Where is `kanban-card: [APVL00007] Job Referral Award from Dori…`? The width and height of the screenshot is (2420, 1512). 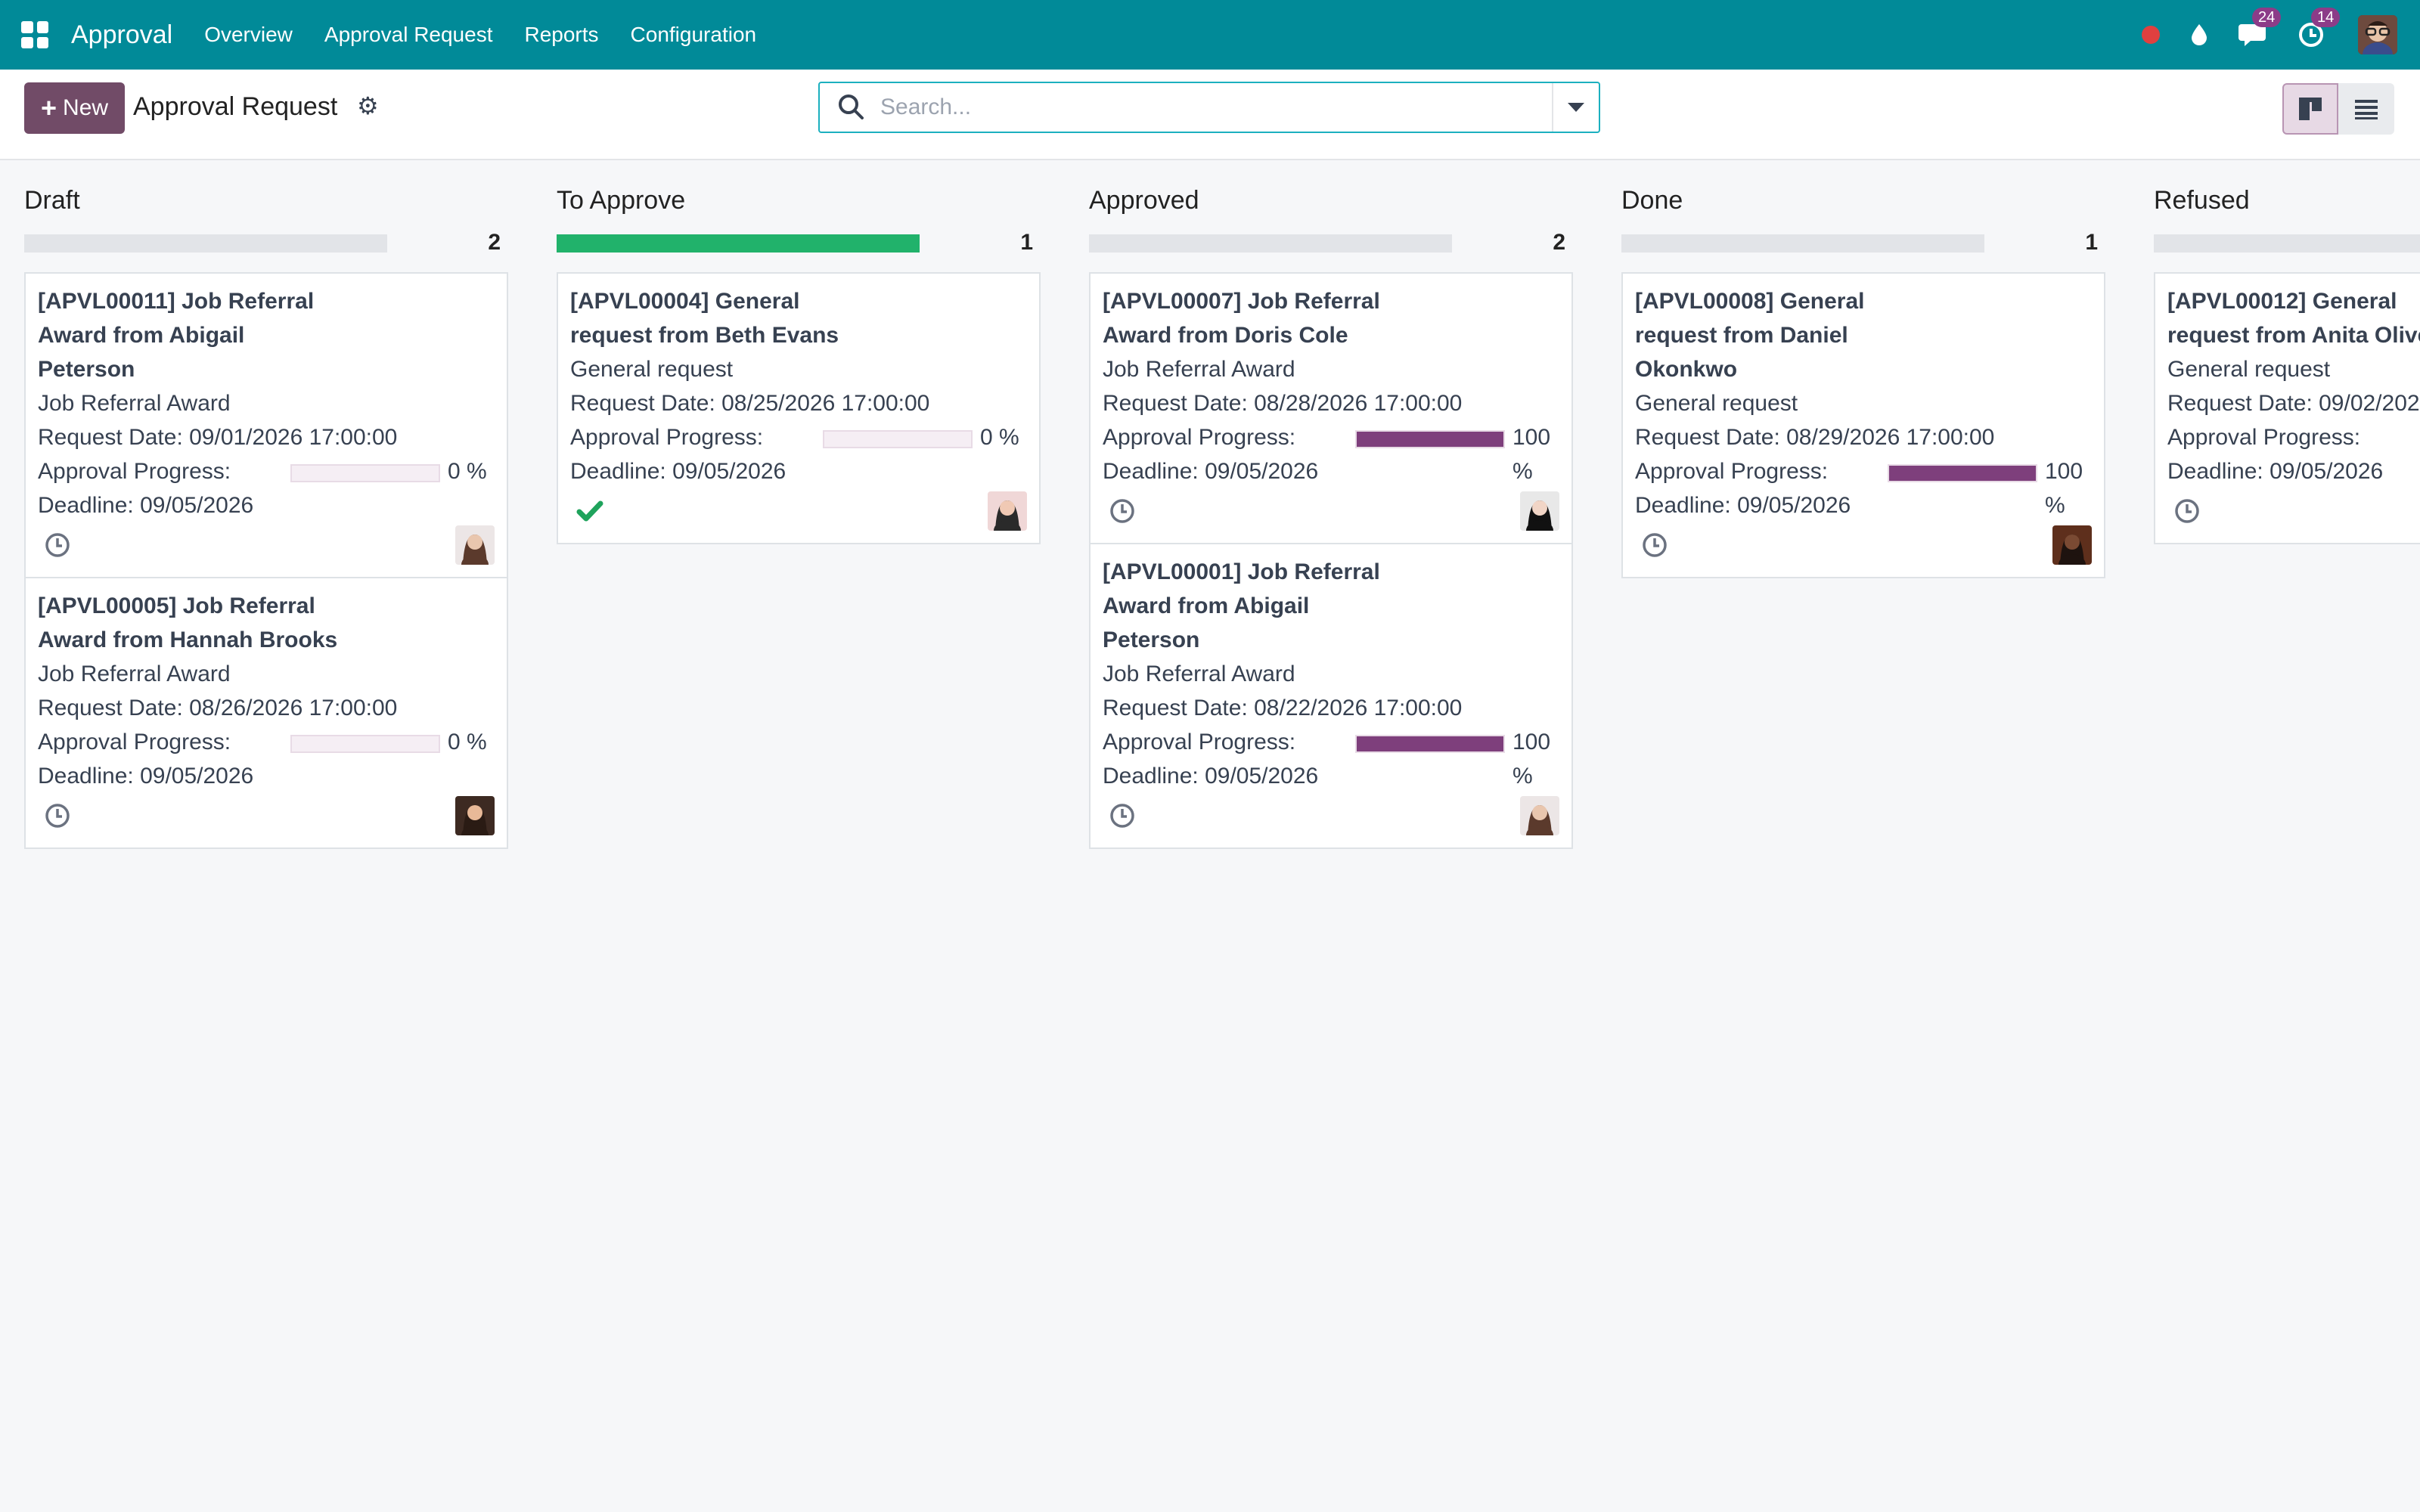 kanban-card: [APVL00007] Job Referral Award from Dori… is located at coordinates (1331, 408).